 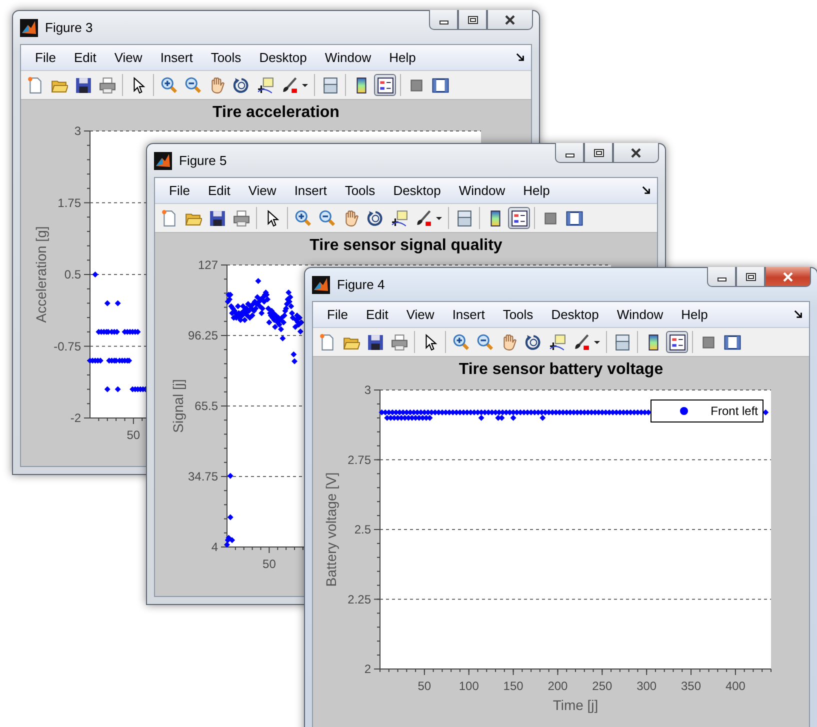 What do you see at coordinates (406, 246) in the screenshot?
I see `chart-title: Tire sensor signal quality` at bounding box center [406, 246].